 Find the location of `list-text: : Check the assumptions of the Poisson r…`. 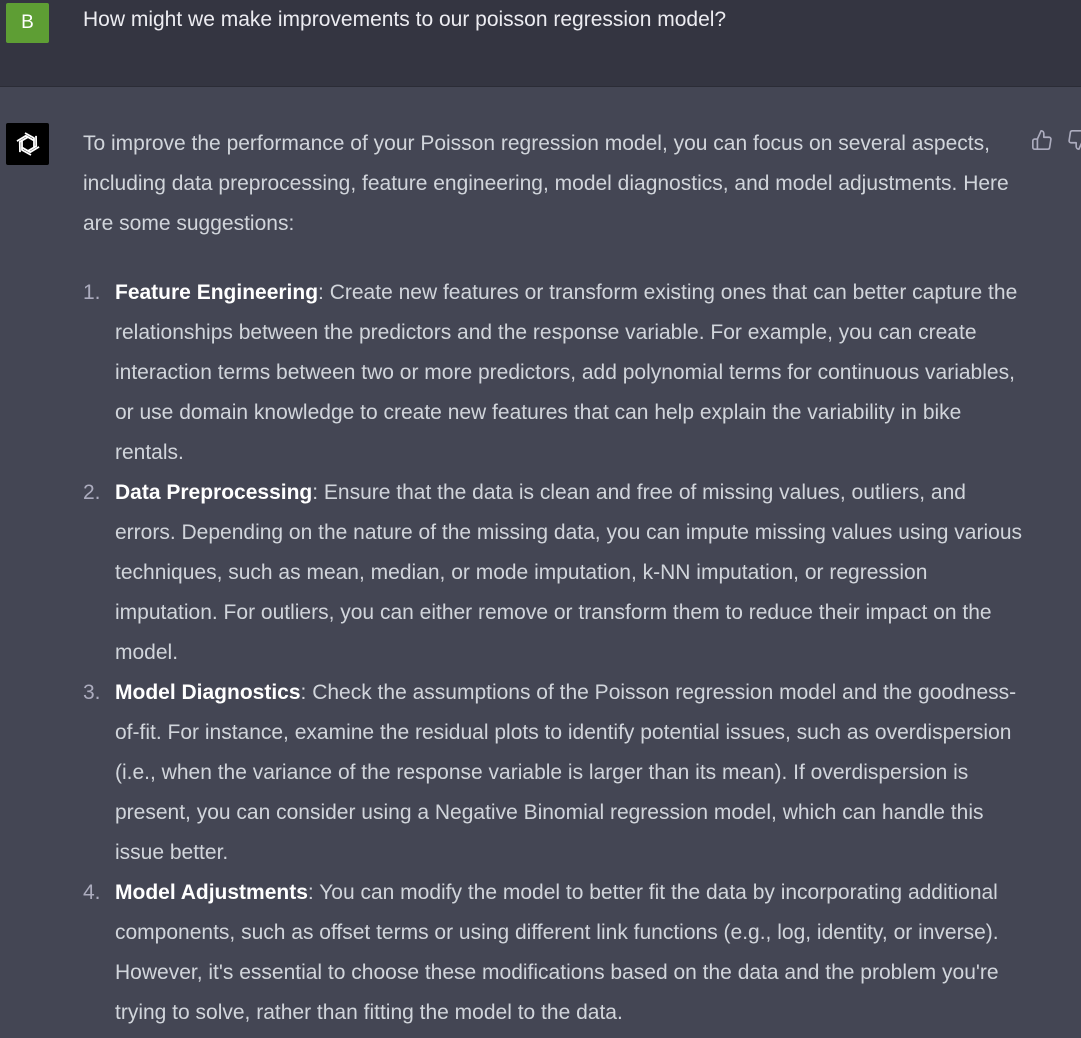

list-text: : Check the assumptions of the Poisson r… is located at coordinates (566, 772).